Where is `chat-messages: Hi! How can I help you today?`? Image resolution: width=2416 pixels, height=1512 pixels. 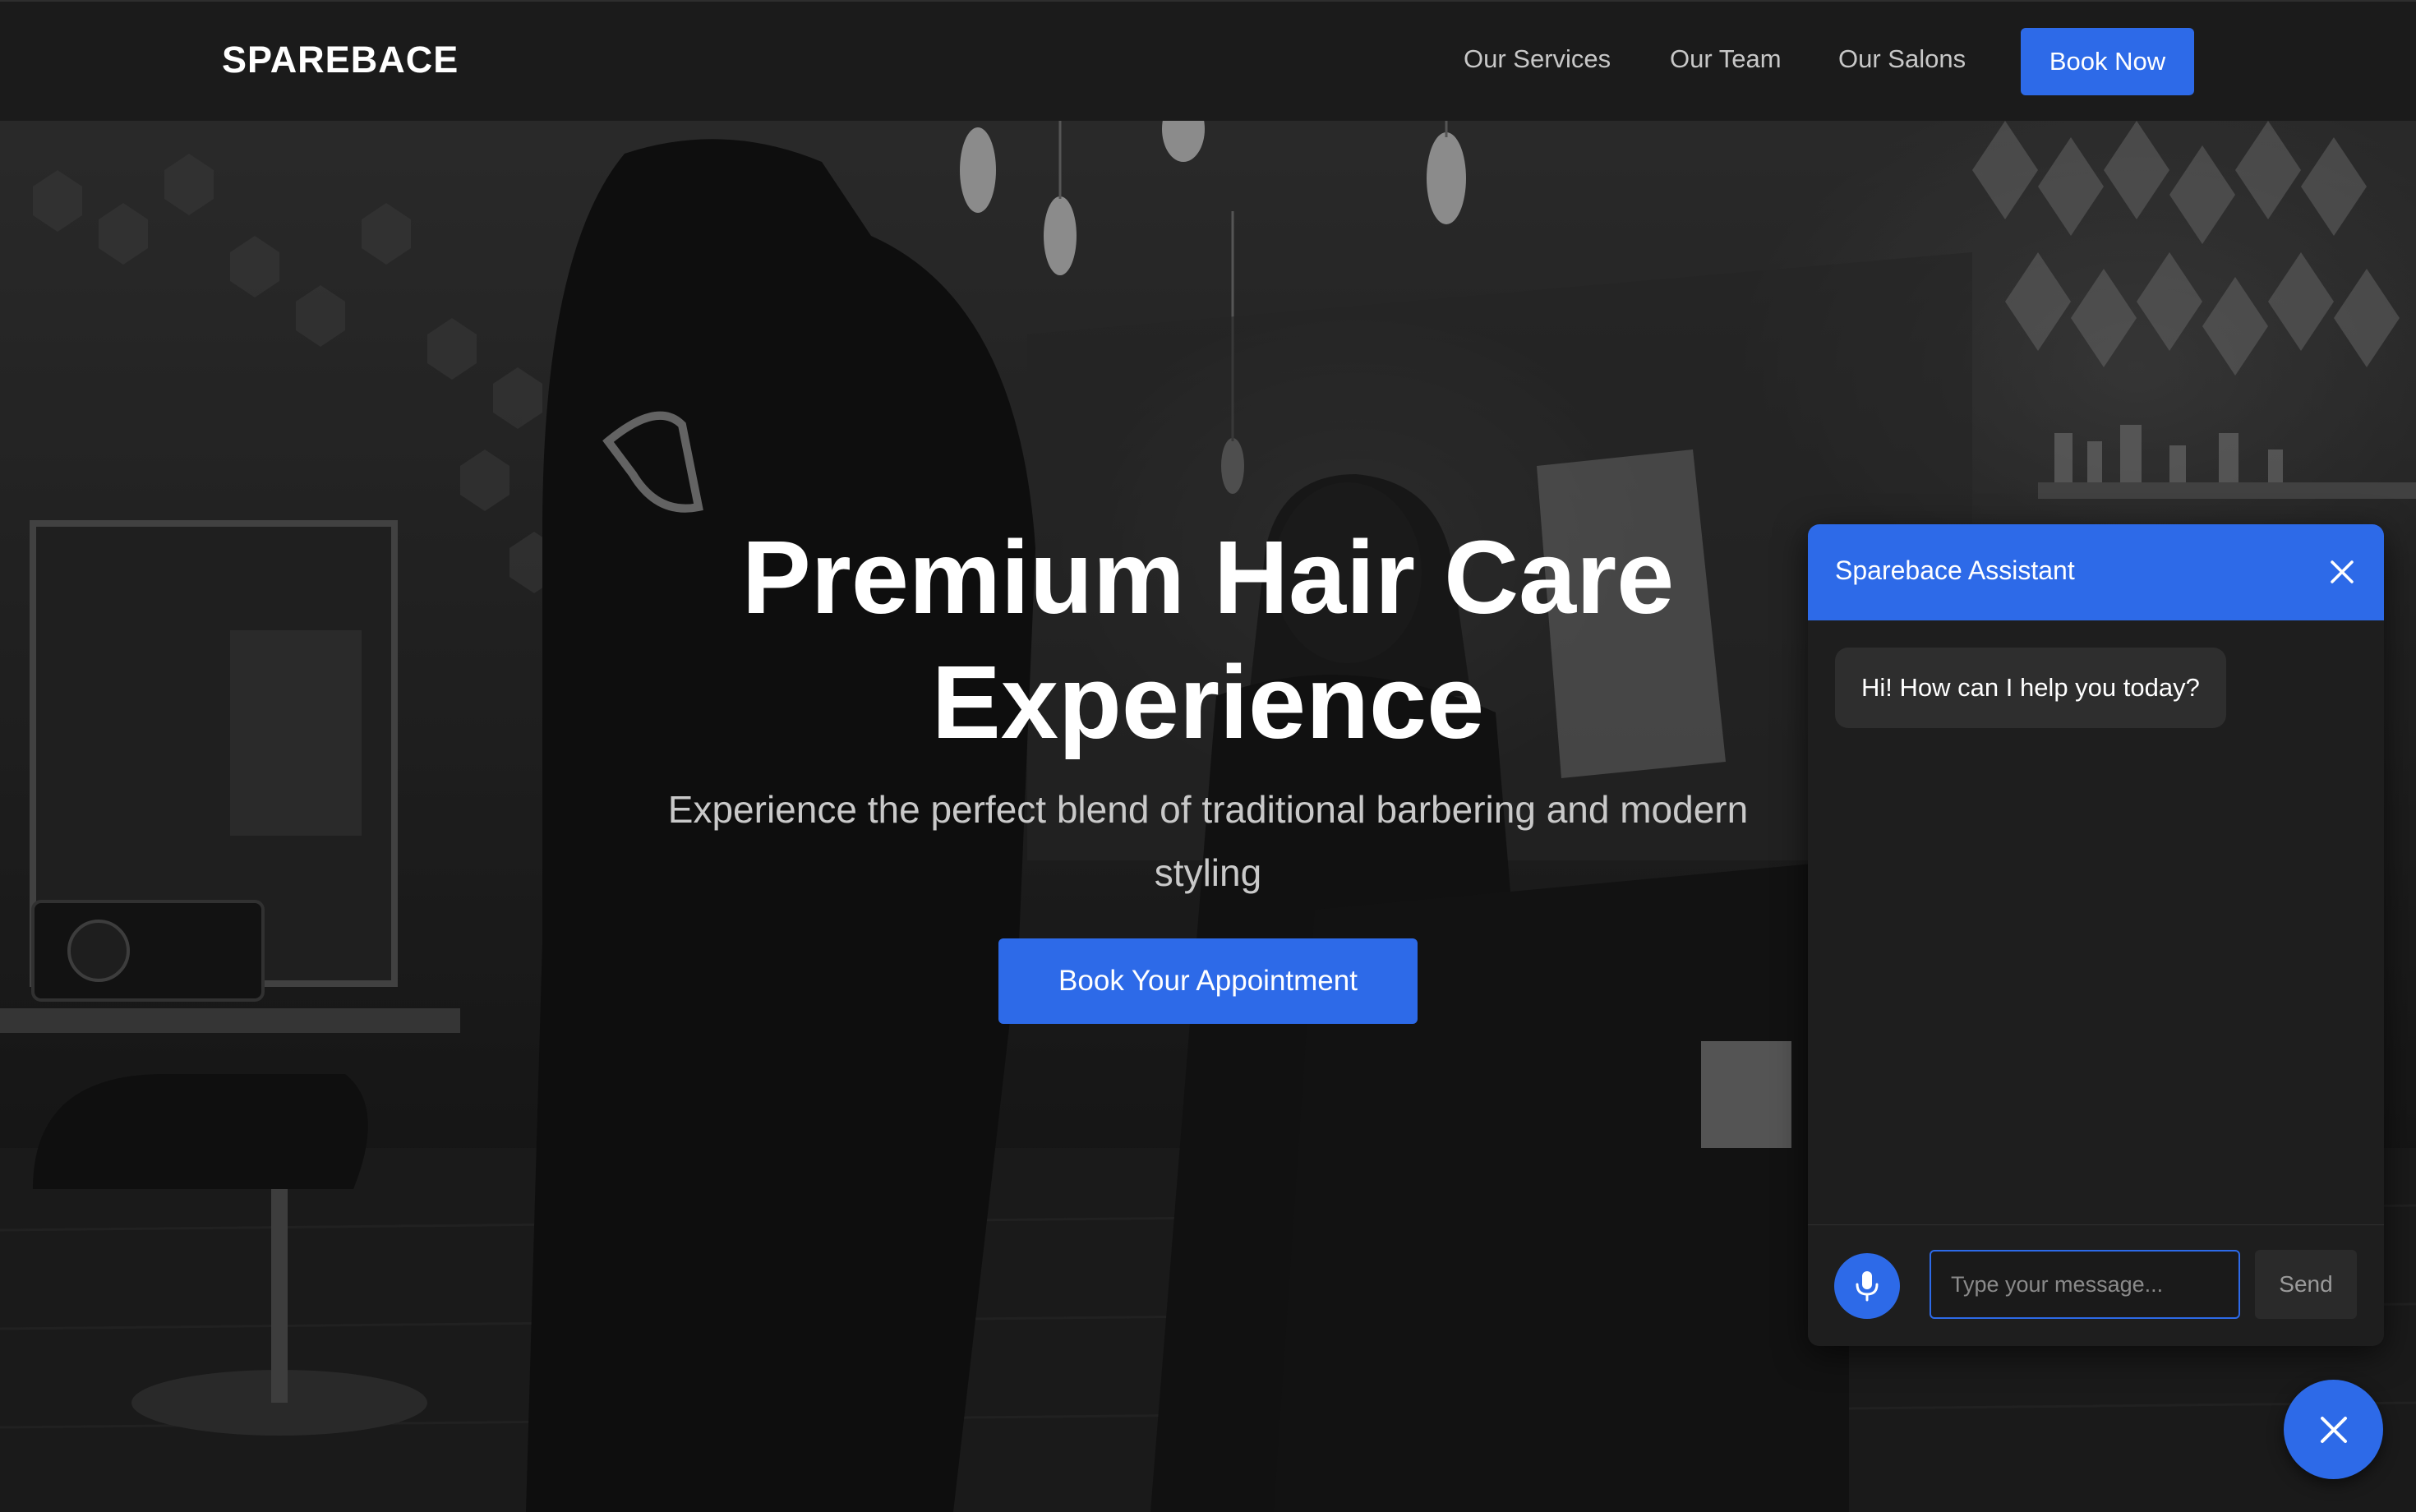
chat-messages: Hi! How can I help you today? is located at coordinates (2096, 678).